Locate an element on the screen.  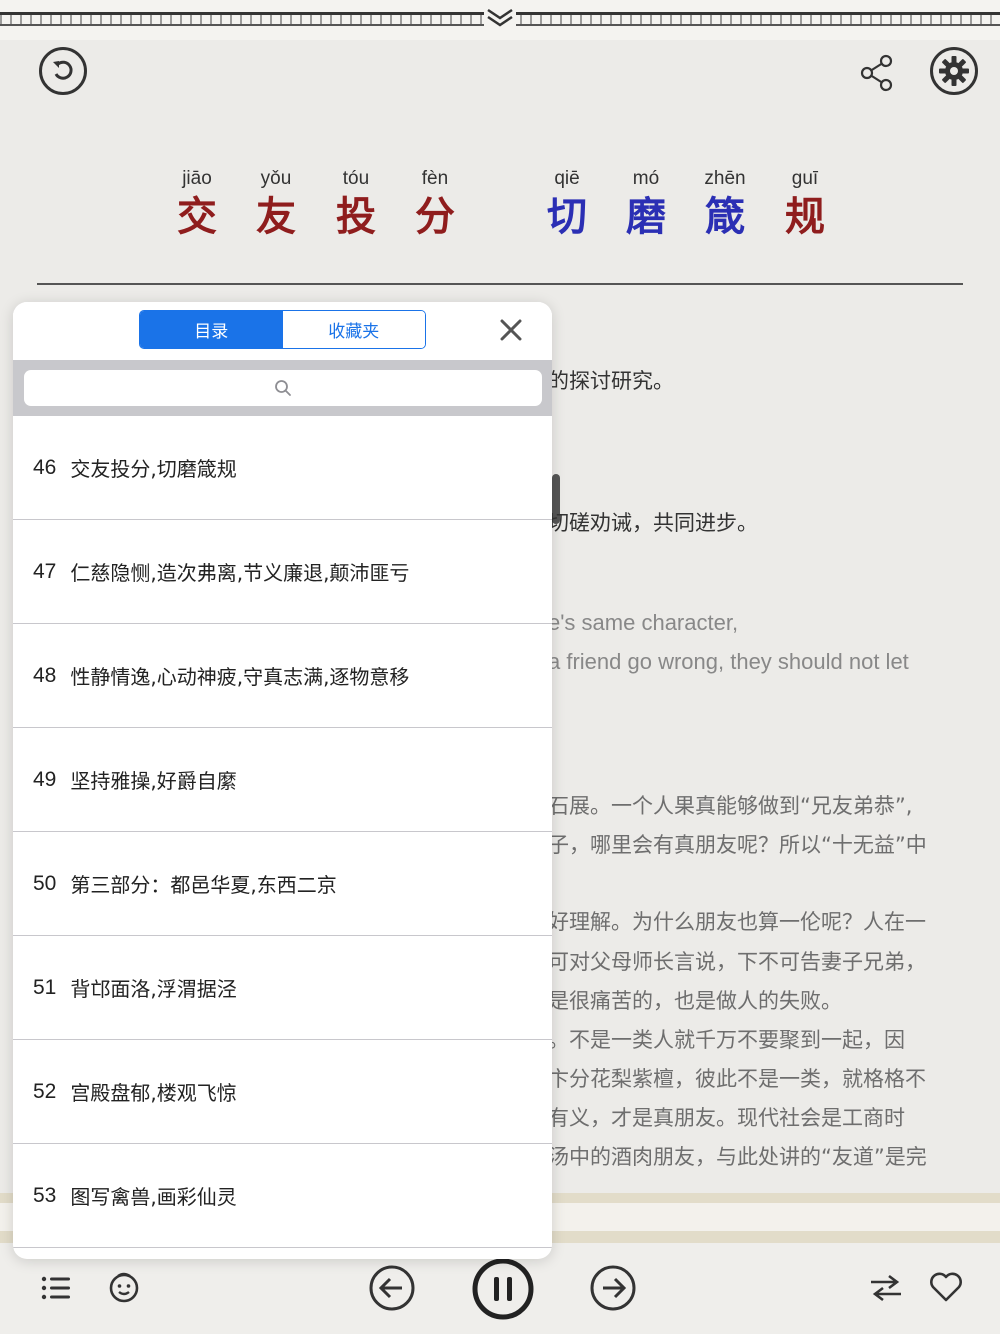
title-char: tóu 投 is located at coordinates (356, 203).